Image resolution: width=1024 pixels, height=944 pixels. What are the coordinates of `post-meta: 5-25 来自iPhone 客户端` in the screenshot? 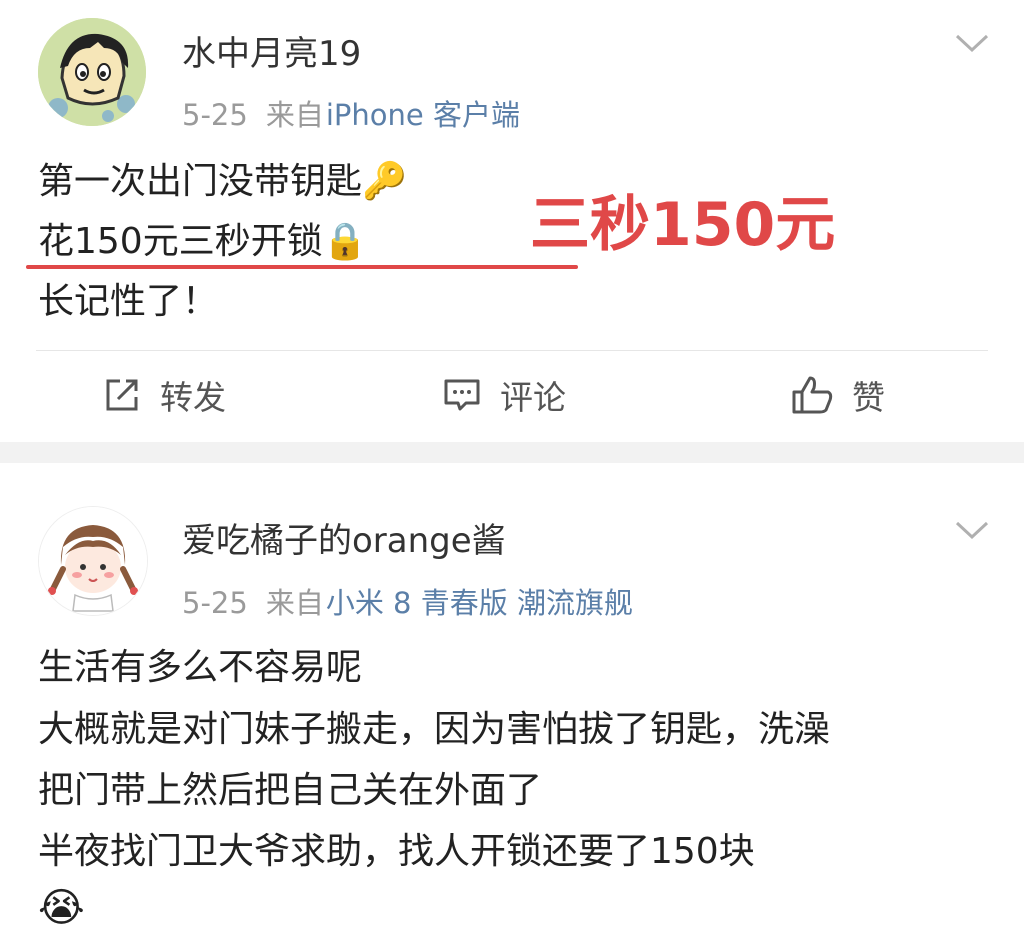 It's located at (351, 113).